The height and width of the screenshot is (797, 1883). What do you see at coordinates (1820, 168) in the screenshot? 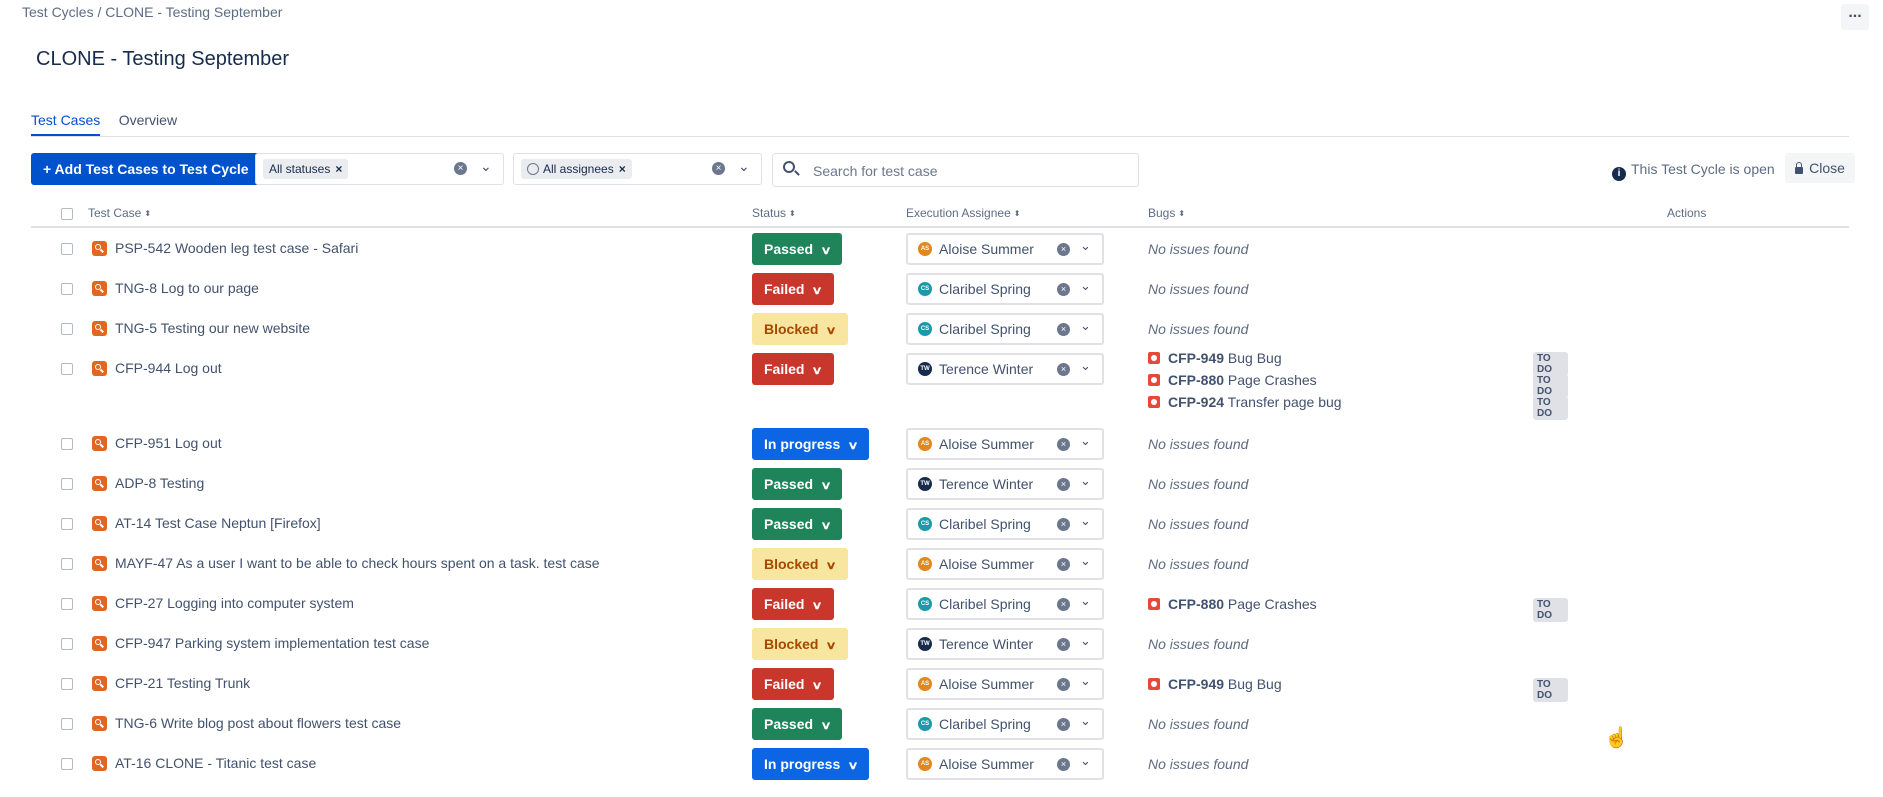
I see `close-cycle-button: Close` at bounding box center [1820, 168].